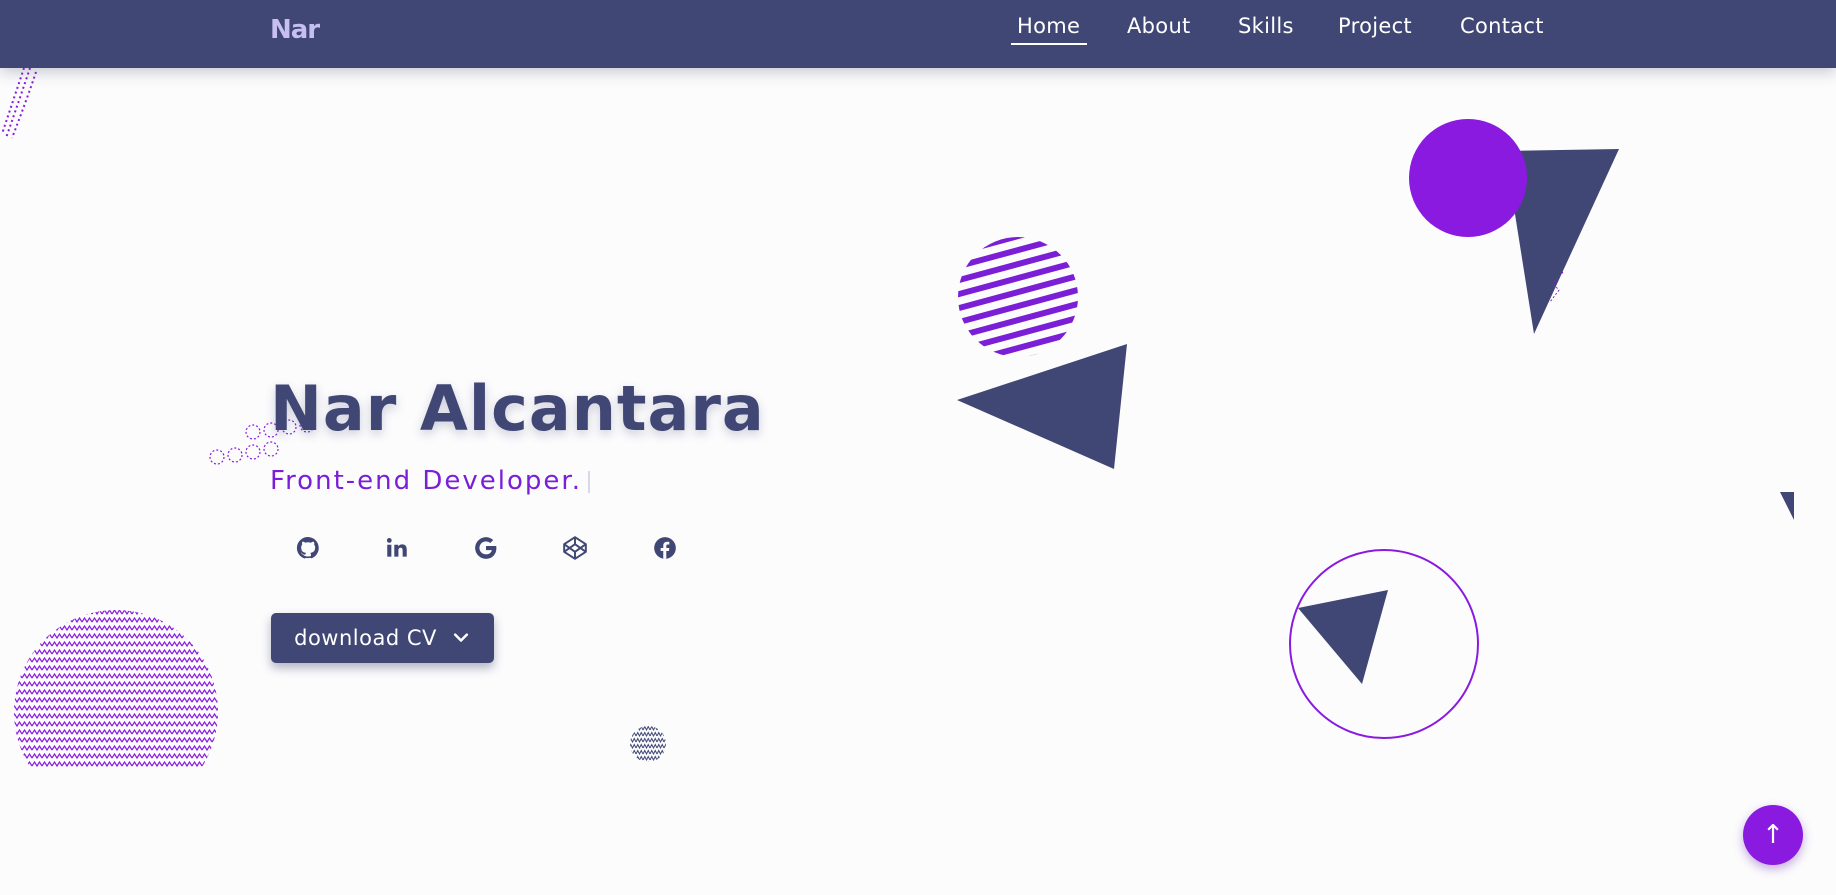 The image size is (1836, 895). I want to click on download-cv-button: download CV, so click(382, 638).